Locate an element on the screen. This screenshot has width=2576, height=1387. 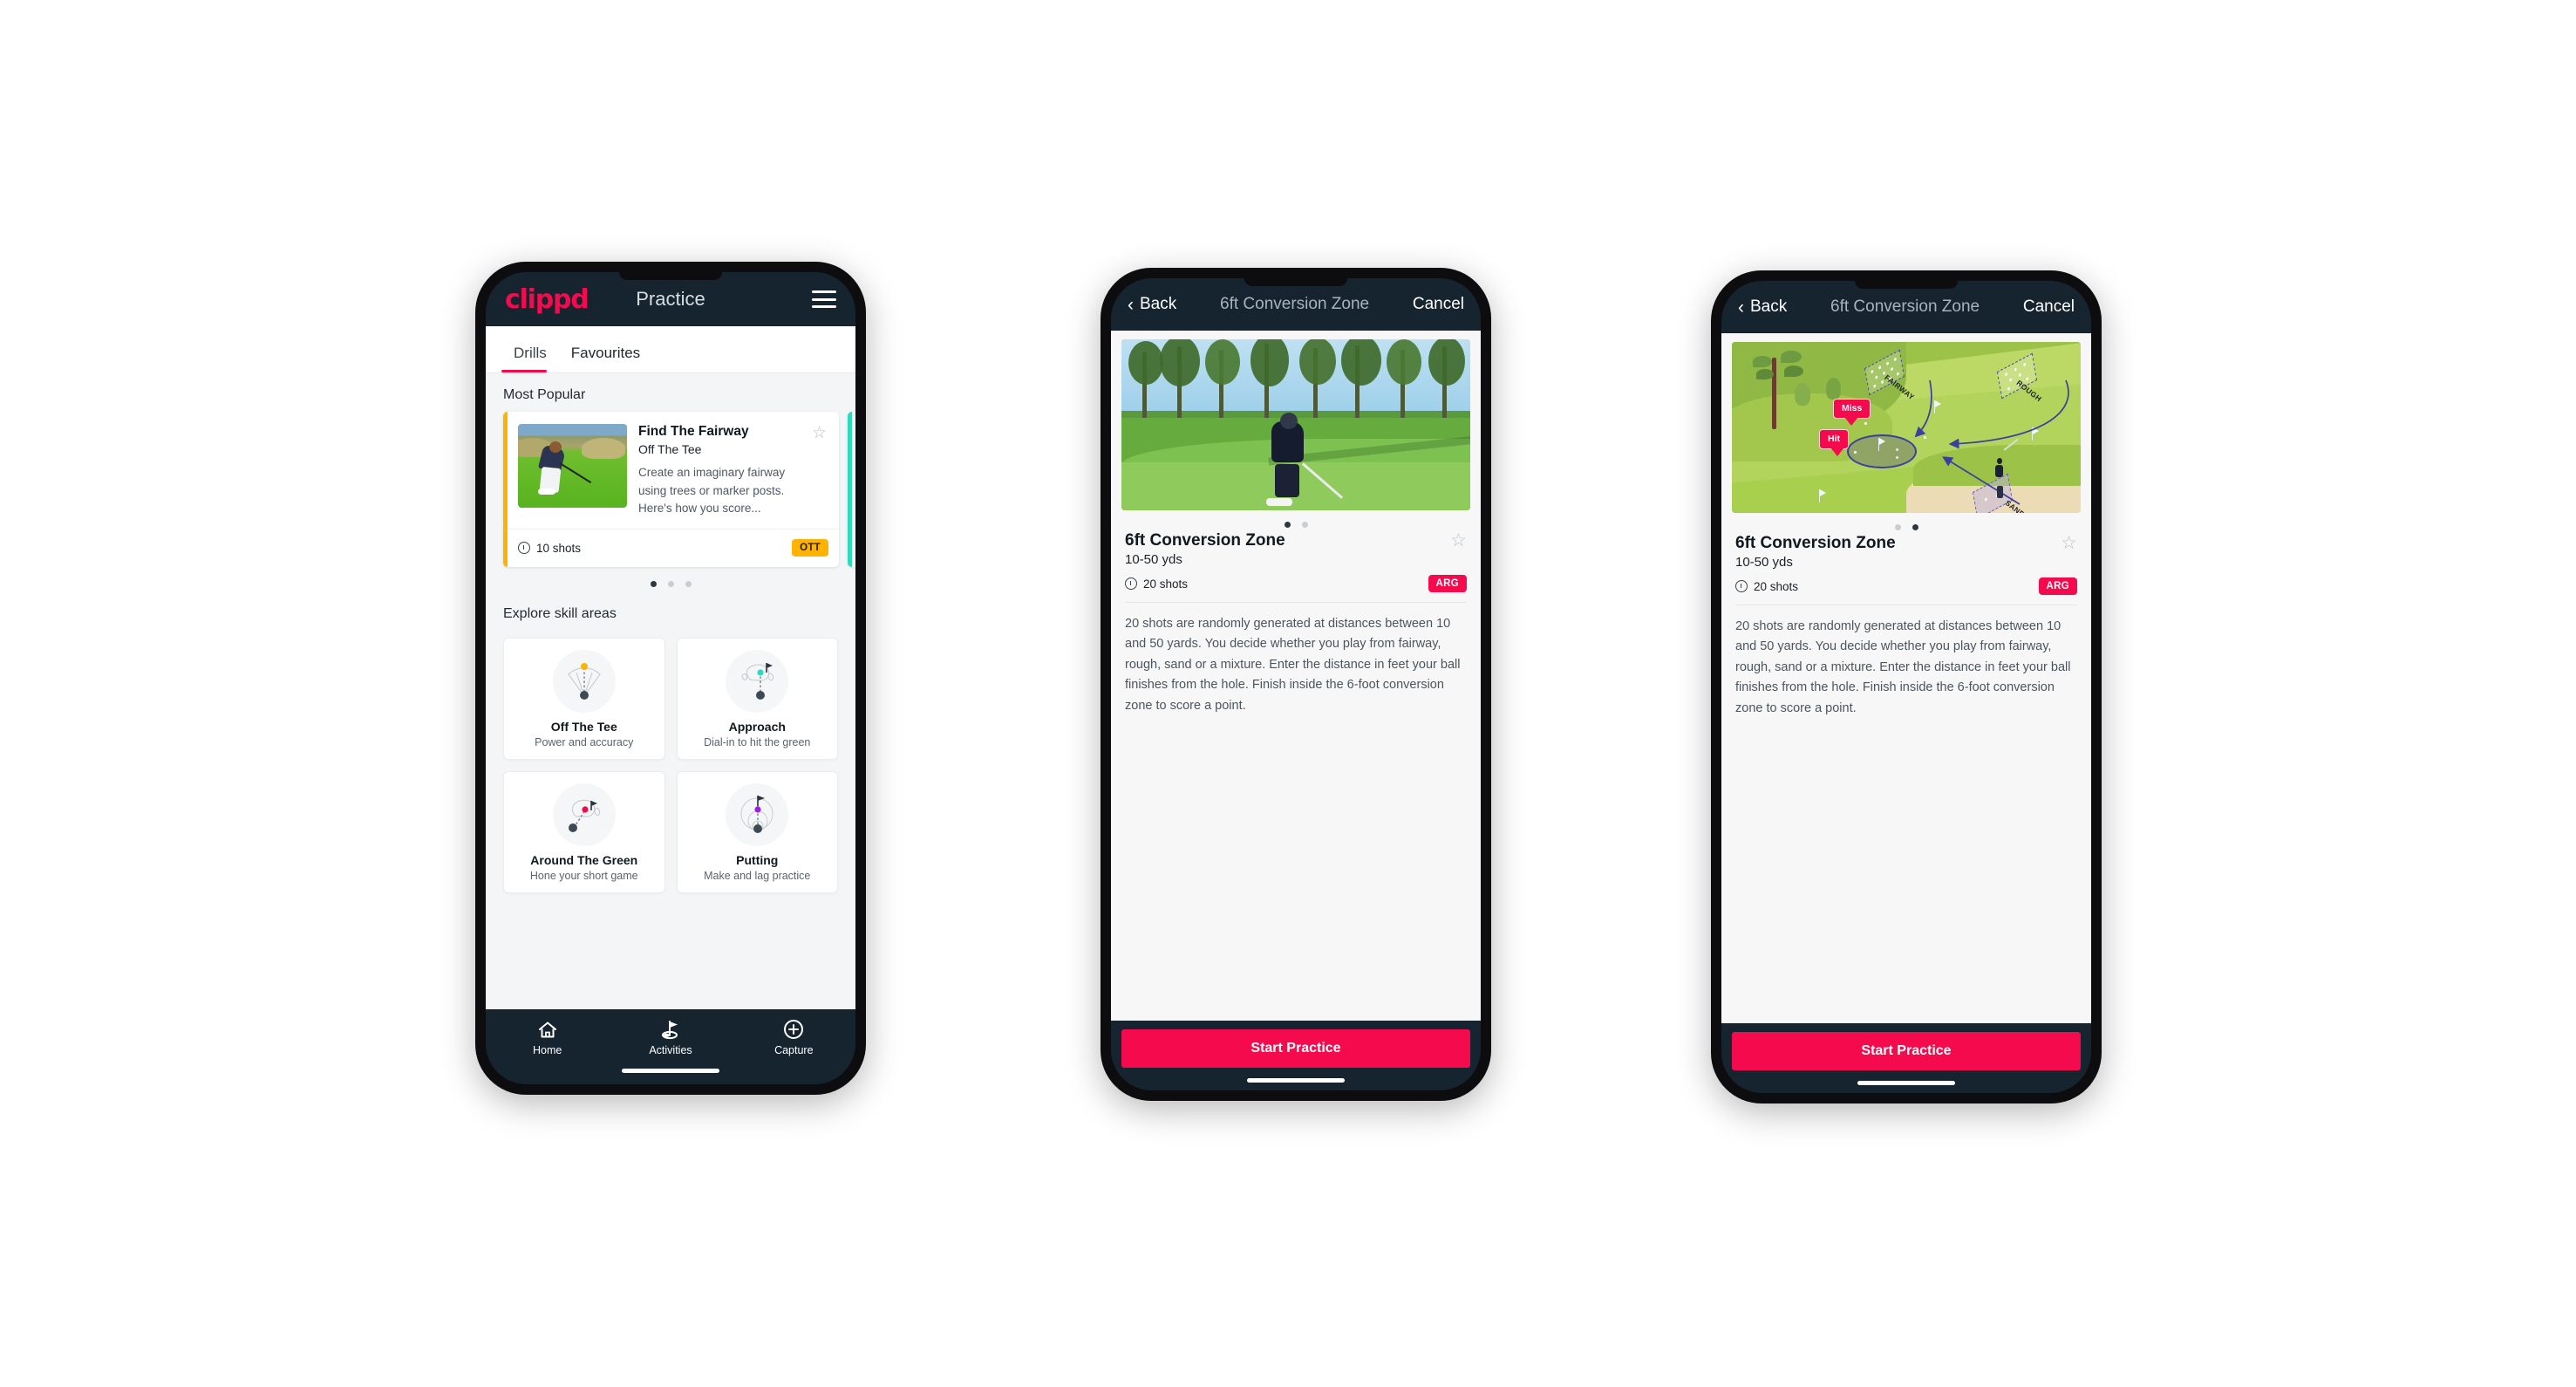
putting-rings-icon is located at coordinates (757, 814).